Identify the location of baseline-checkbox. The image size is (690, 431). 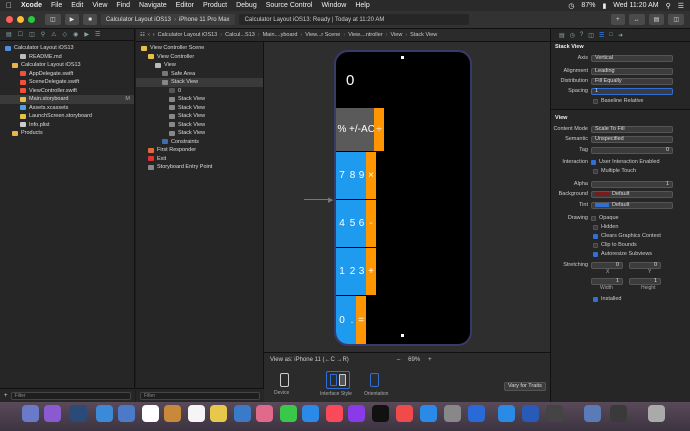
(595, 101).